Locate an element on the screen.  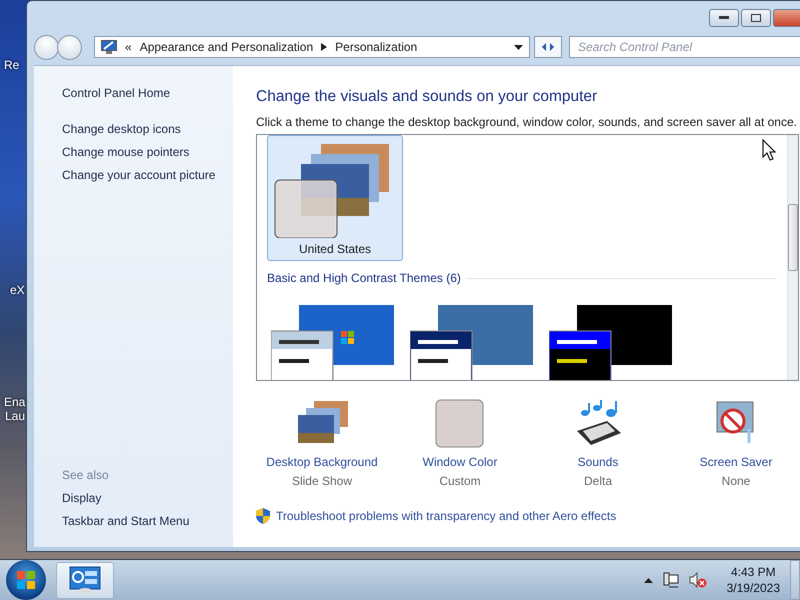
address-overflow: « is located at coordinates (128, 47).